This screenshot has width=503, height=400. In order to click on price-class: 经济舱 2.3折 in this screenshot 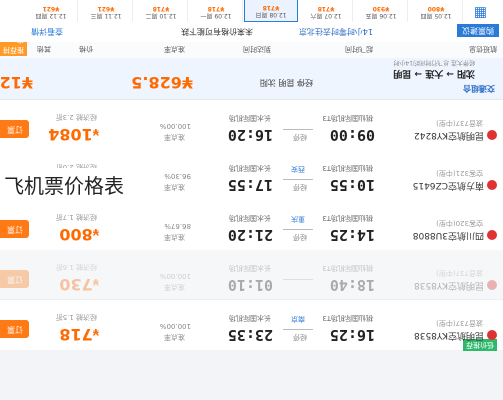, I will do `click(76, 117)`.